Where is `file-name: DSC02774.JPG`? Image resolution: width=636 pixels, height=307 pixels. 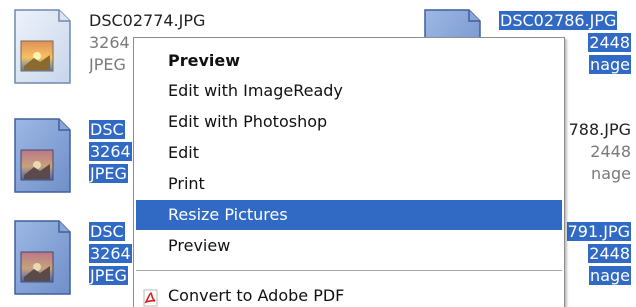
file-name: DSC02774.JPG is located at coordinates (147, 20).